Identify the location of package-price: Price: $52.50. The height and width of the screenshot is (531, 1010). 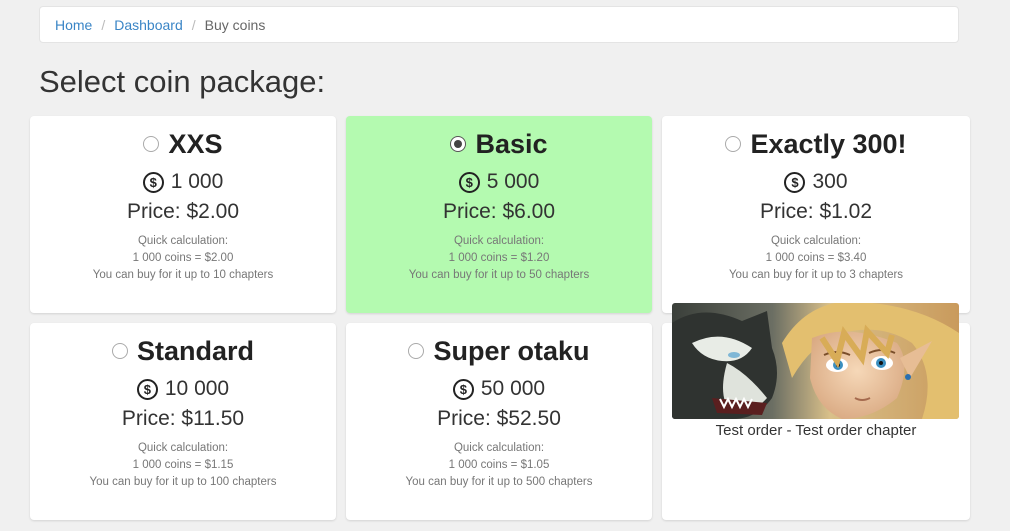
(499, 418).